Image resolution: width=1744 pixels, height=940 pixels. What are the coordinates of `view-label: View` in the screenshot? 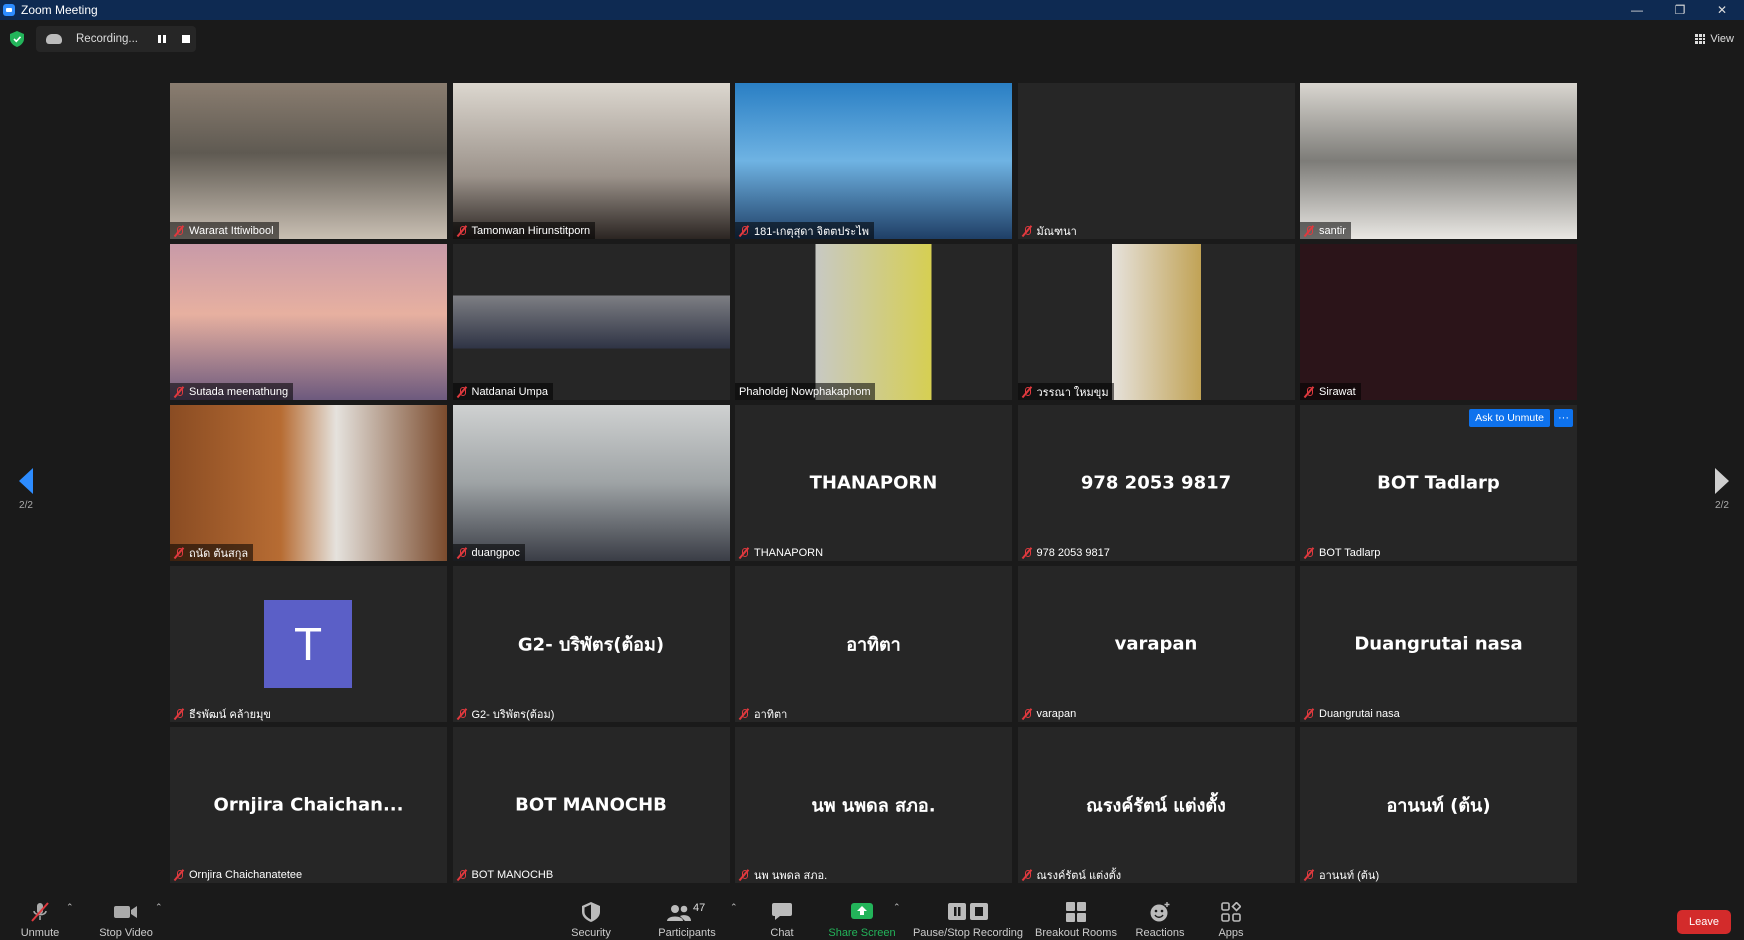 It's located at (1722, 39).